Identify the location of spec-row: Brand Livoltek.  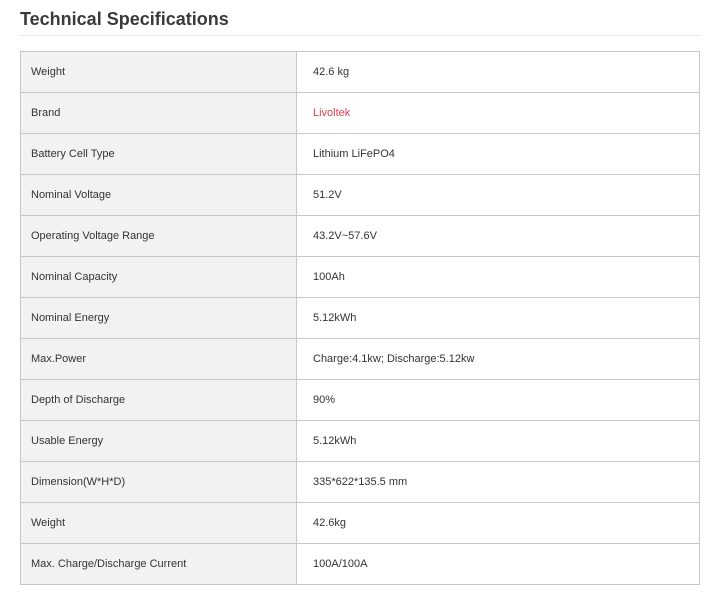
(360, 113).